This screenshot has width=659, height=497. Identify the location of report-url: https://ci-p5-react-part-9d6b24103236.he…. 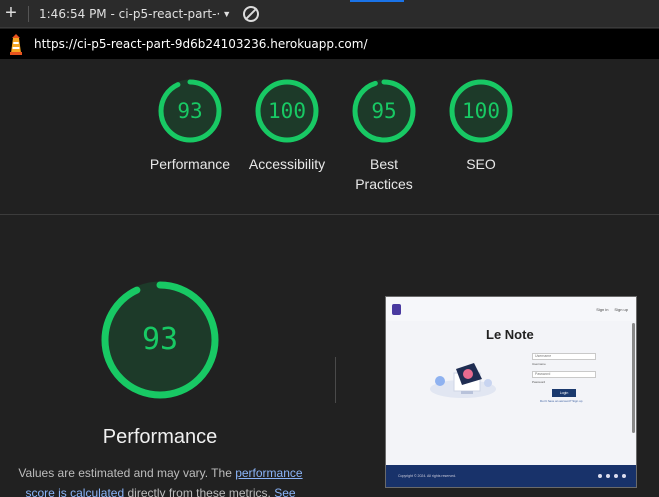
(201, 44).